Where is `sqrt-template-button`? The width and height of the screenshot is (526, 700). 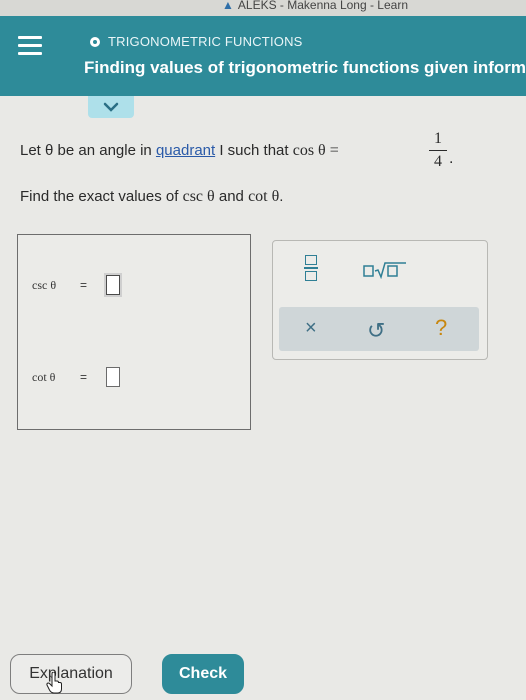
sqrt-template-button is located at coordinates (385, 272).